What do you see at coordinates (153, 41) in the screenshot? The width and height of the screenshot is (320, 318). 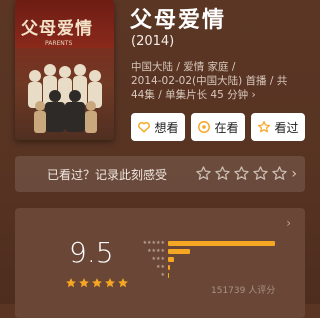 I see `movie-year: (2014)` at bounding box center [153, 41].